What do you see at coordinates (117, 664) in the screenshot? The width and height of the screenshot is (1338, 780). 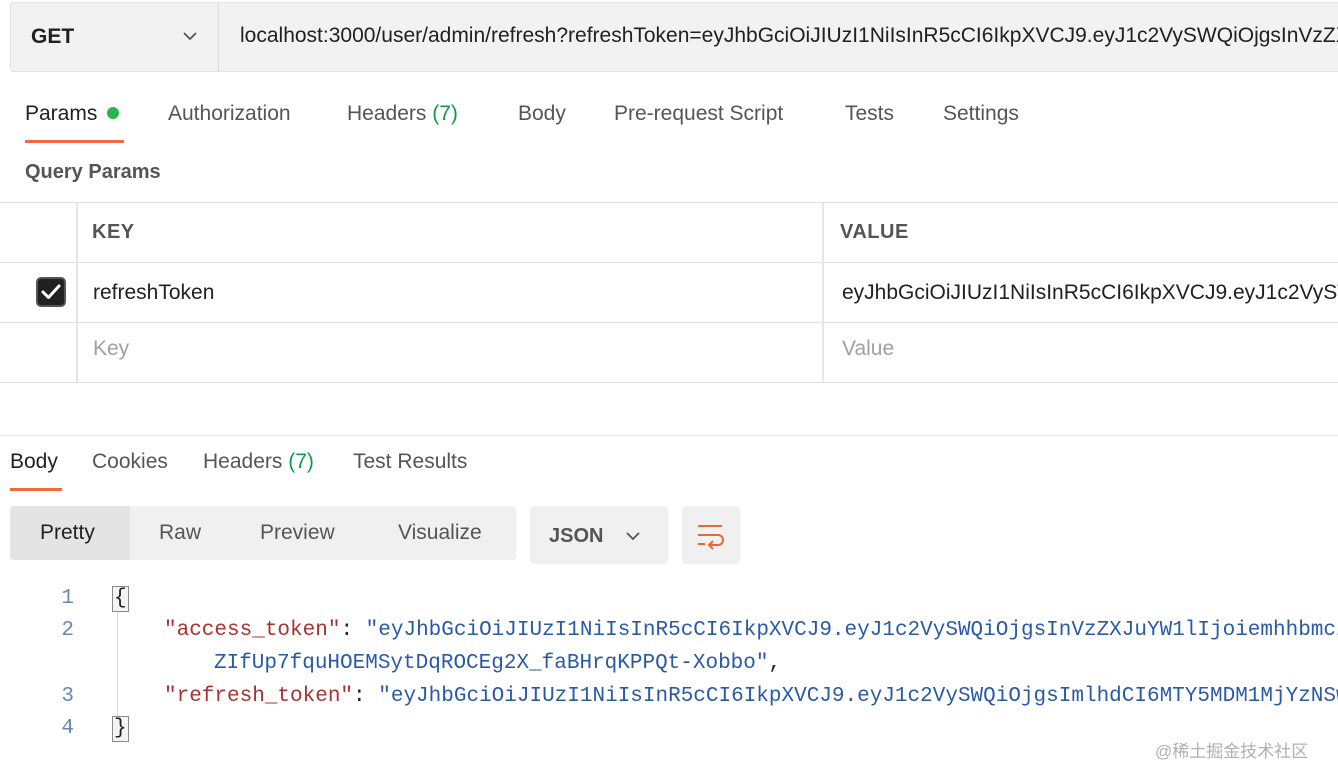 I see `indent-guide` at bounding box center [117, 664].